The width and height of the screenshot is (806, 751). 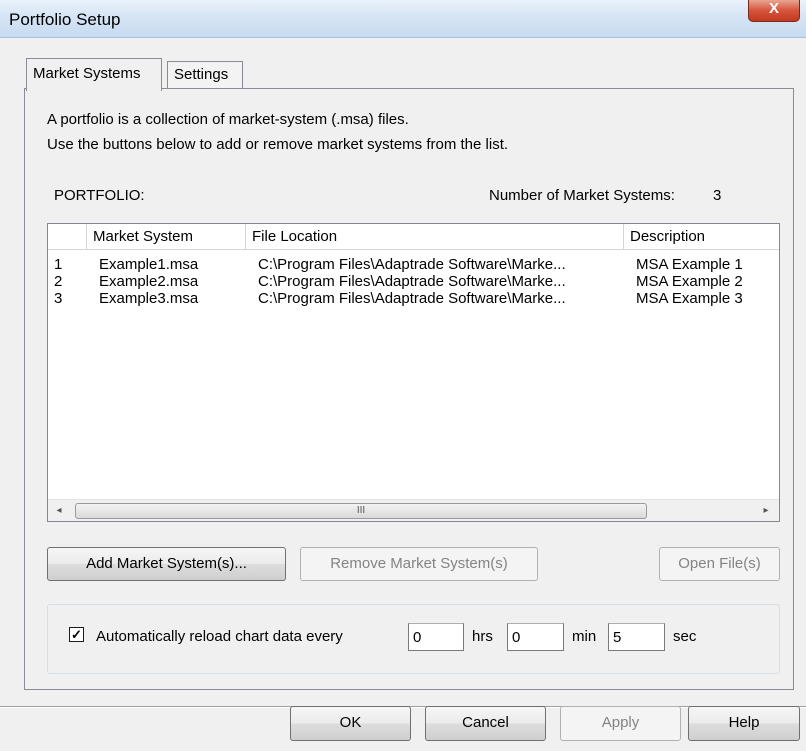 What do you see at coordinates (403, 19) in the screenshot?
I see `title-bar: Portfolio Setup X` at bounding box center [403, 19].